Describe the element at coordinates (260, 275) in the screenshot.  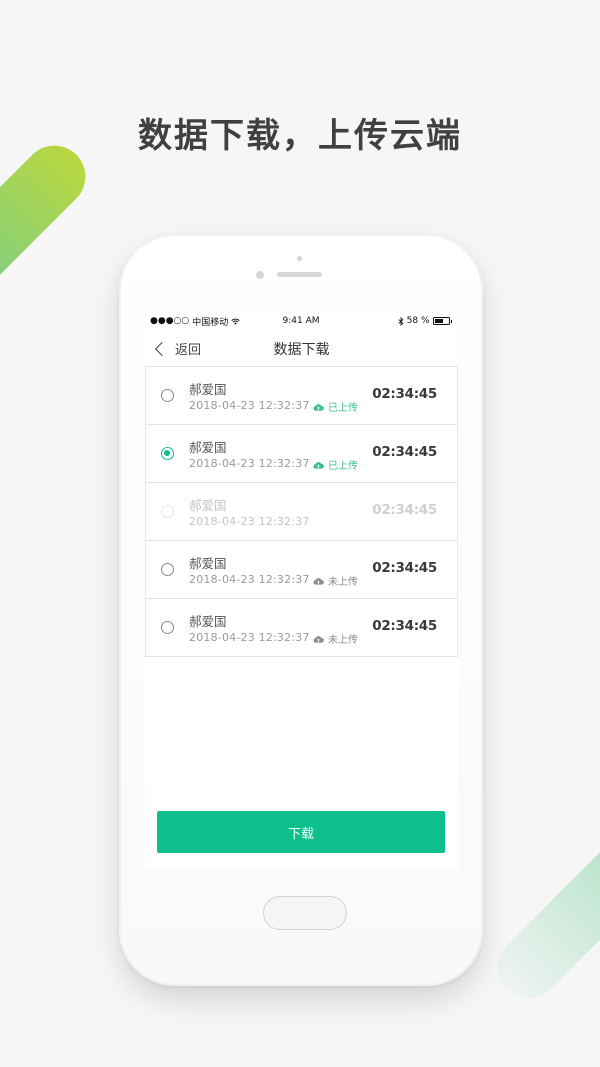
I see `proximity-sensor` at that location.